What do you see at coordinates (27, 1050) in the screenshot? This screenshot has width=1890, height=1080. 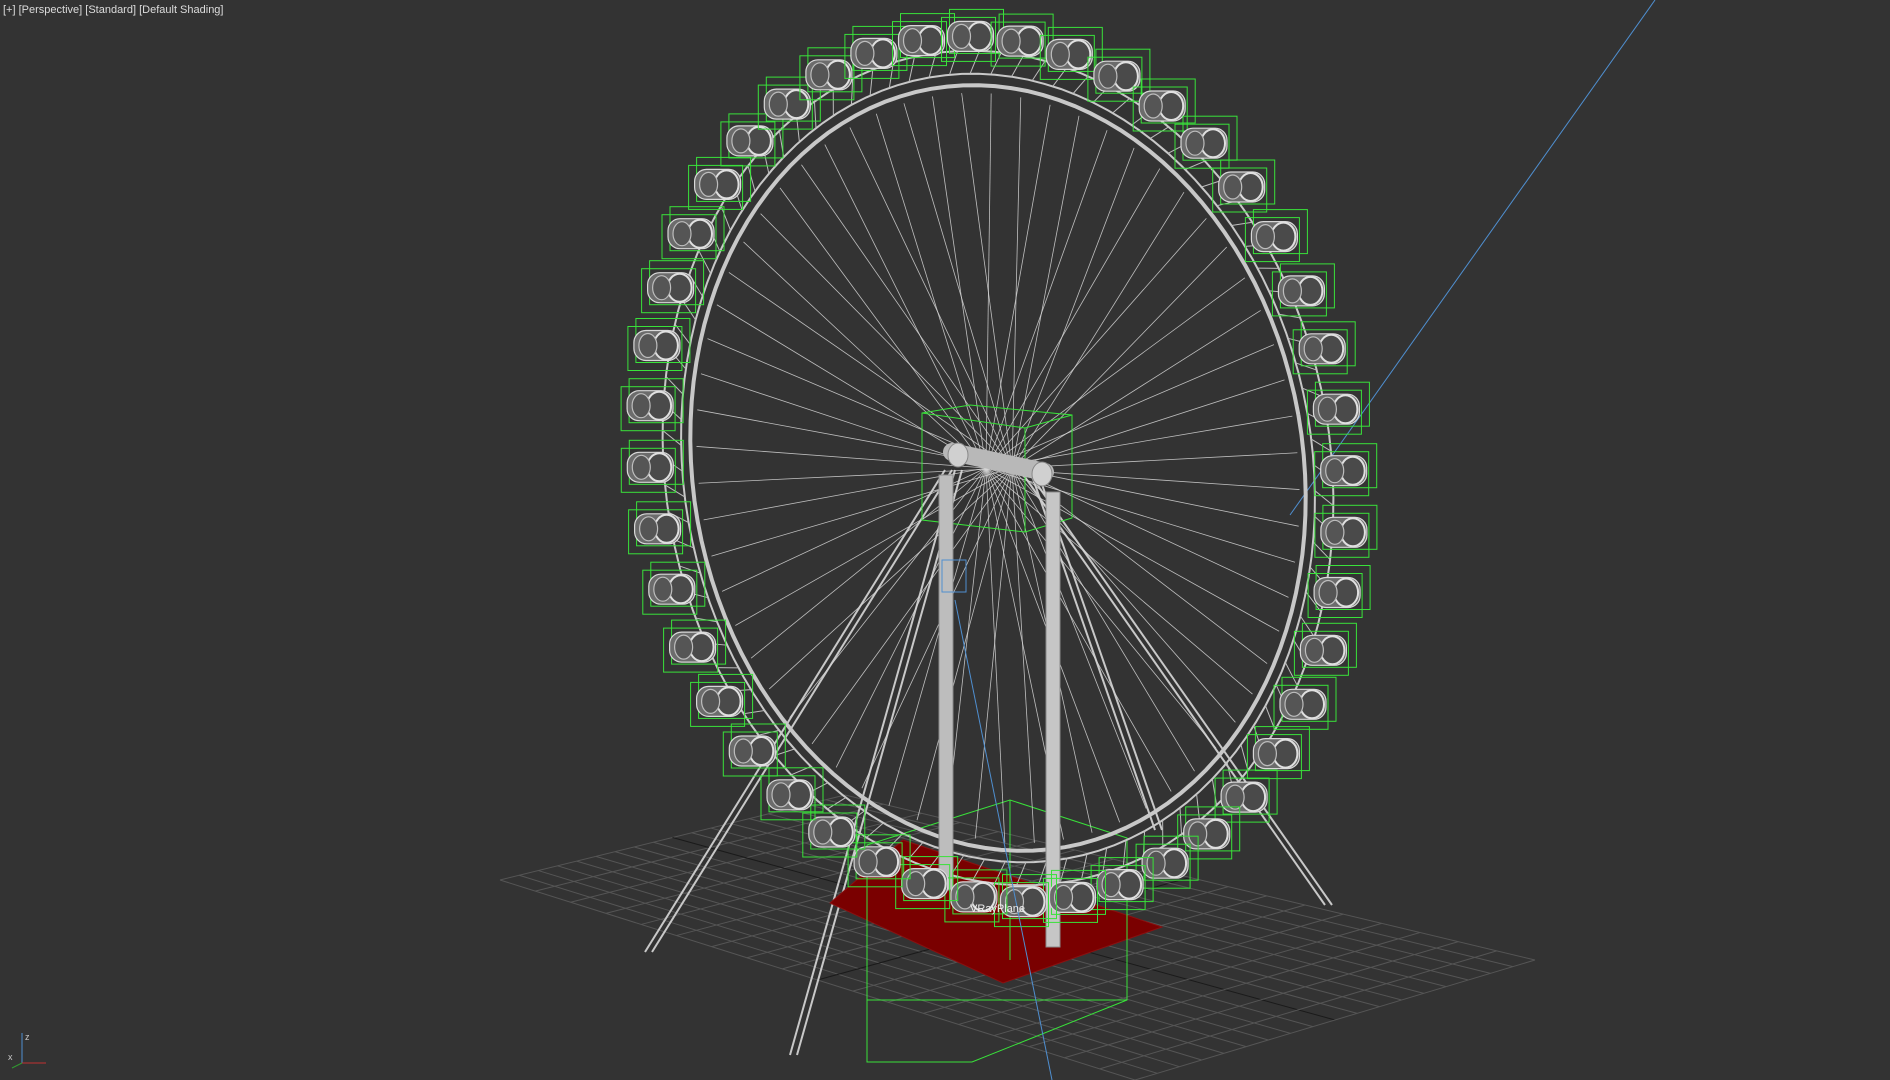 I see `axis-gizmo: z x` at bounding box center [27, 1050].